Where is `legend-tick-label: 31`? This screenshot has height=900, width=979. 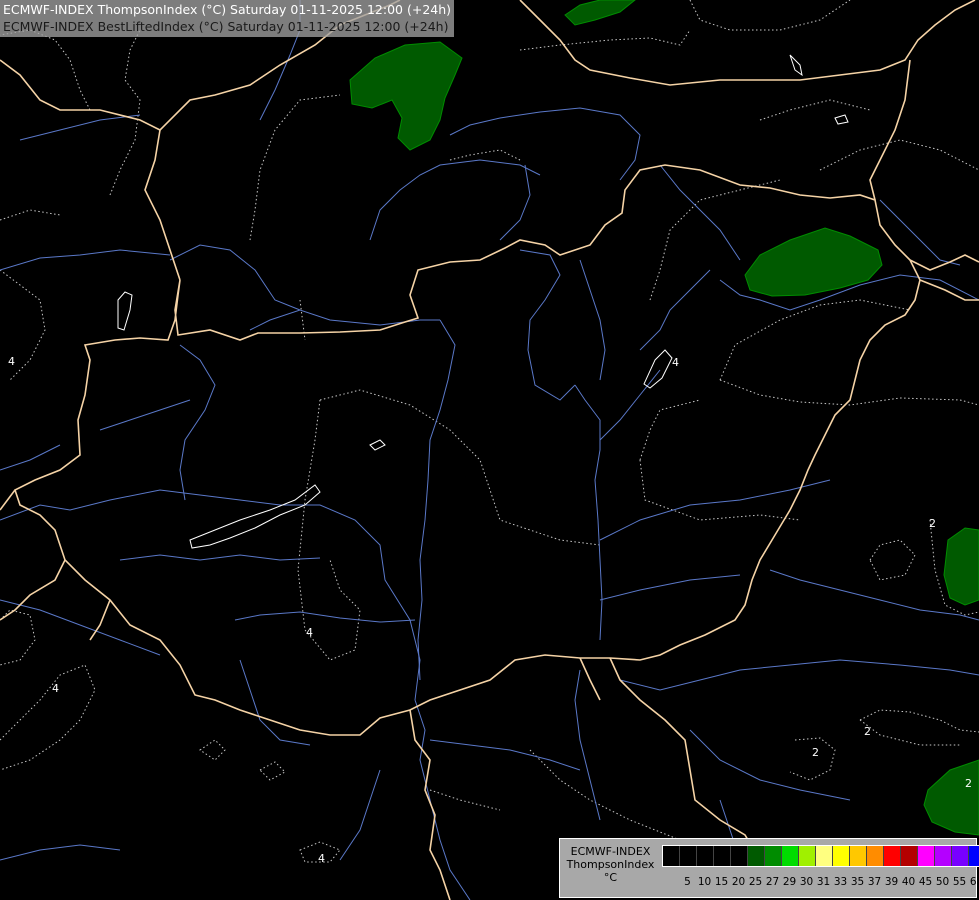 legend-tick-label: 31 is located at coordinates (823, 882).